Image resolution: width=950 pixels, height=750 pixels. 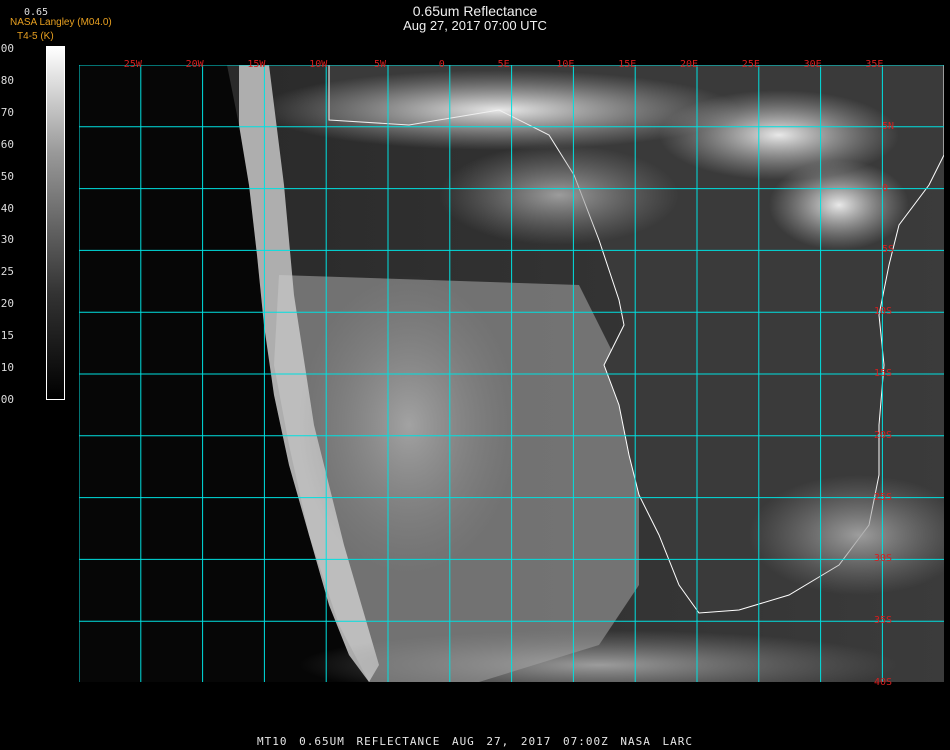 I want to click on longitude-label: 20W, so click(x=194, y=64).